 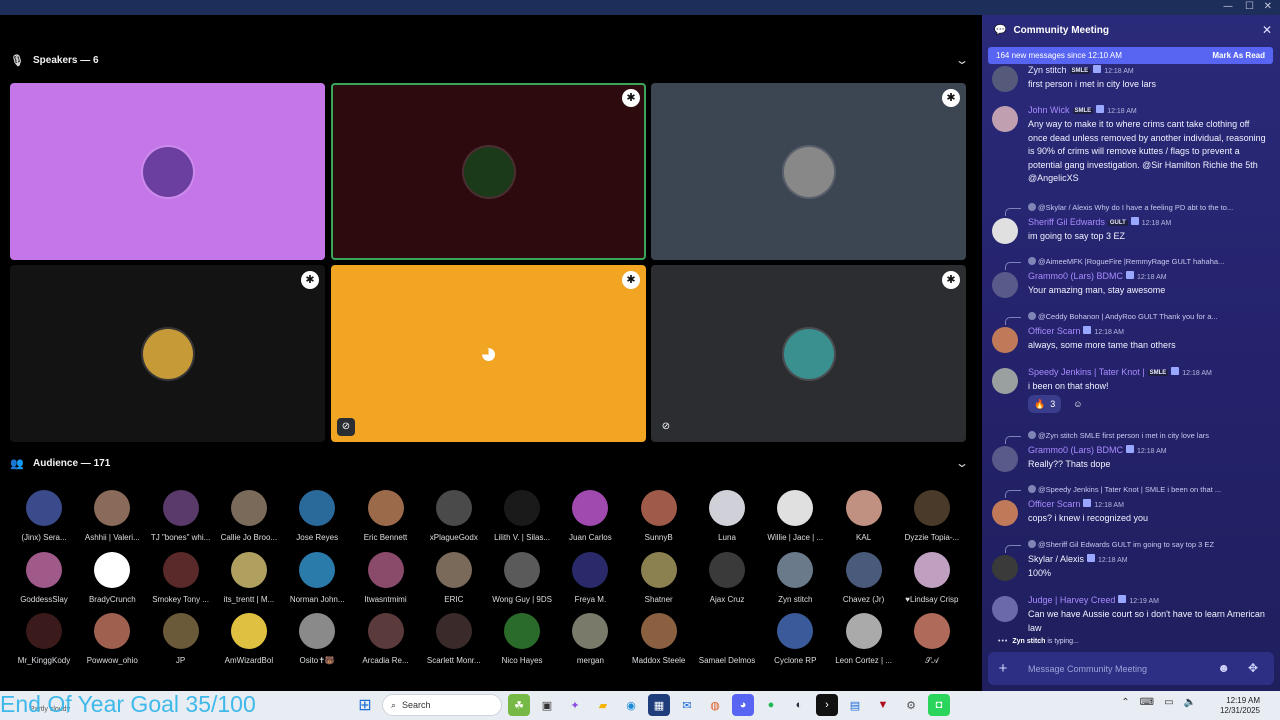 What do you see at coordinates (743, 705) in the screenshot?
I see `discord-icon: ◕` at bounding box center [743, 705].